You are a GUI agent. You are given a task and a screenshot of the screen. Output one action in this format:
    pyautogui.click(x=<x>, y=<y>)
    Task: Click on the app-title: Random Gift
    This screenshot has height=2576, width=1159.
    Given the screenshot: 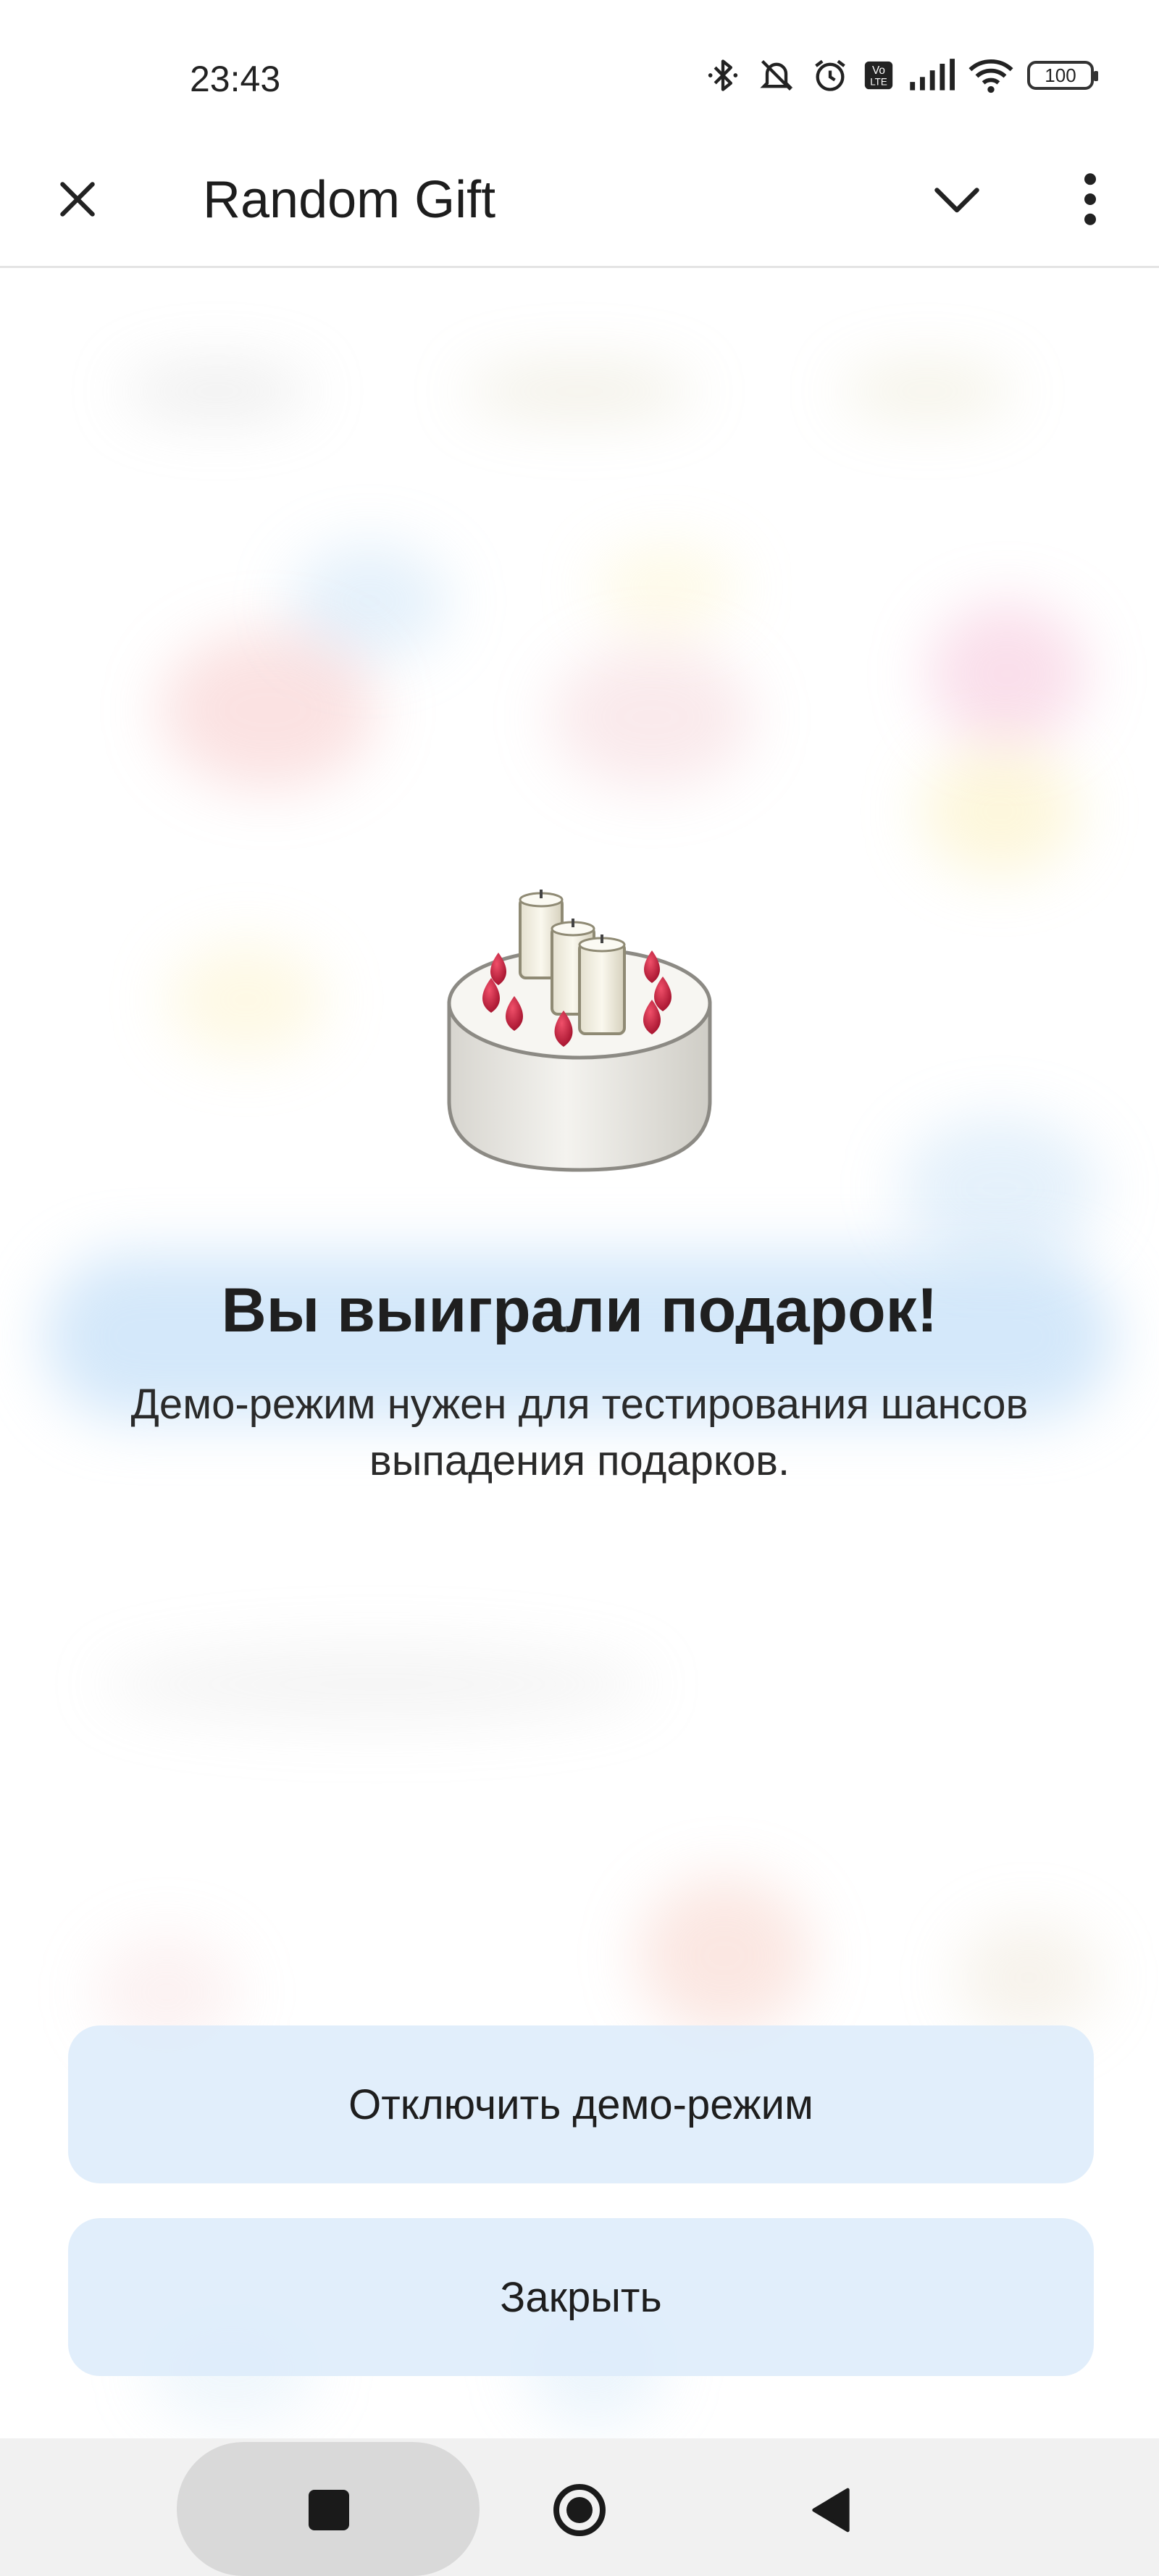 What is the action you would take?
    pyautogui.click(x=349, y=200)
    